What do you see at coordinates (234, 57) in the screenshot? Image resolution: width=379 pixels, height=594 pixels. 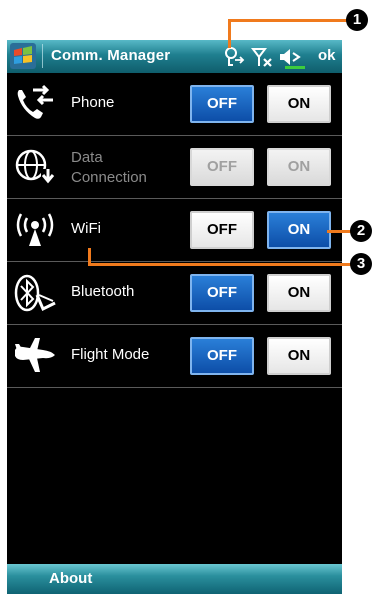 I see `connectivity-icon` at bounding box center [234, 57].